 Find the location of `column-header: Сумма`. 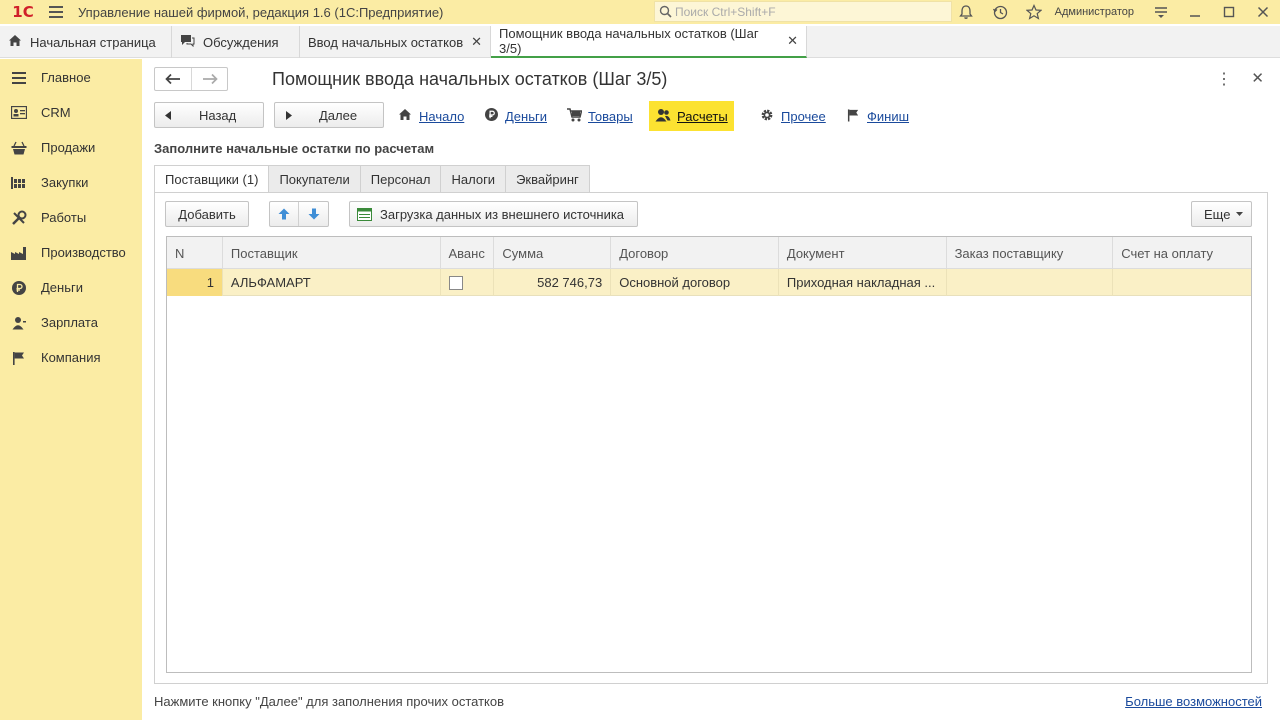

column-header: Сумма is located at coordinates (553, 253).